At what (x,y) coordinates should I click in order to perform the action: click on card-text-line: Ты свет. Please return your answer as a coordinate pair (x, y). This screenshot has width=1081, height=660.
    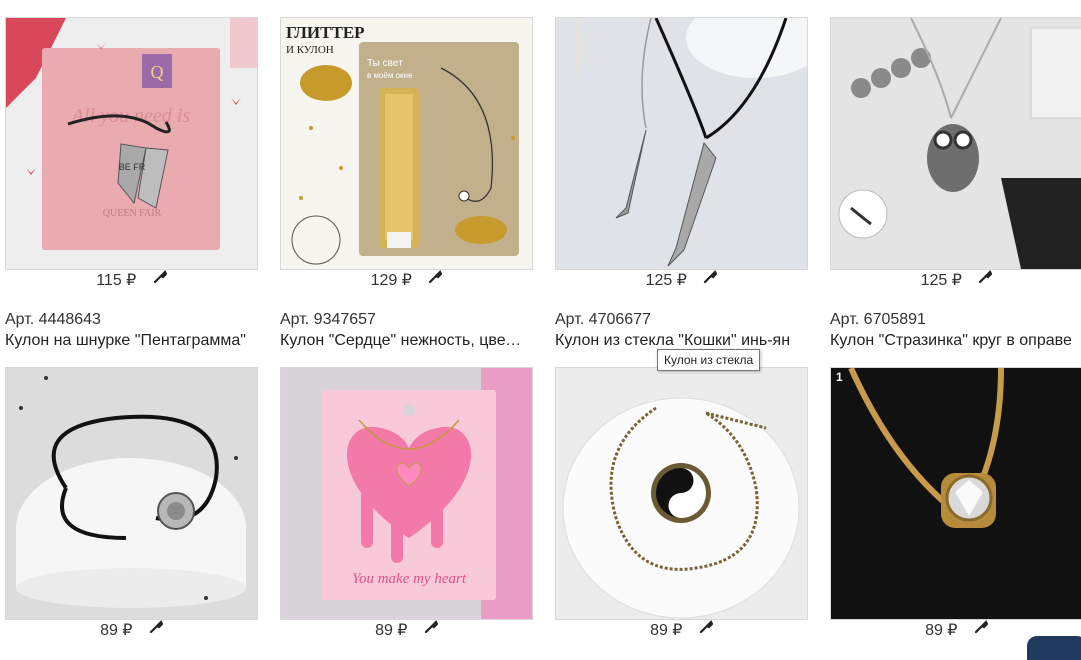
    Looking at the image, I should click on (385, 63).